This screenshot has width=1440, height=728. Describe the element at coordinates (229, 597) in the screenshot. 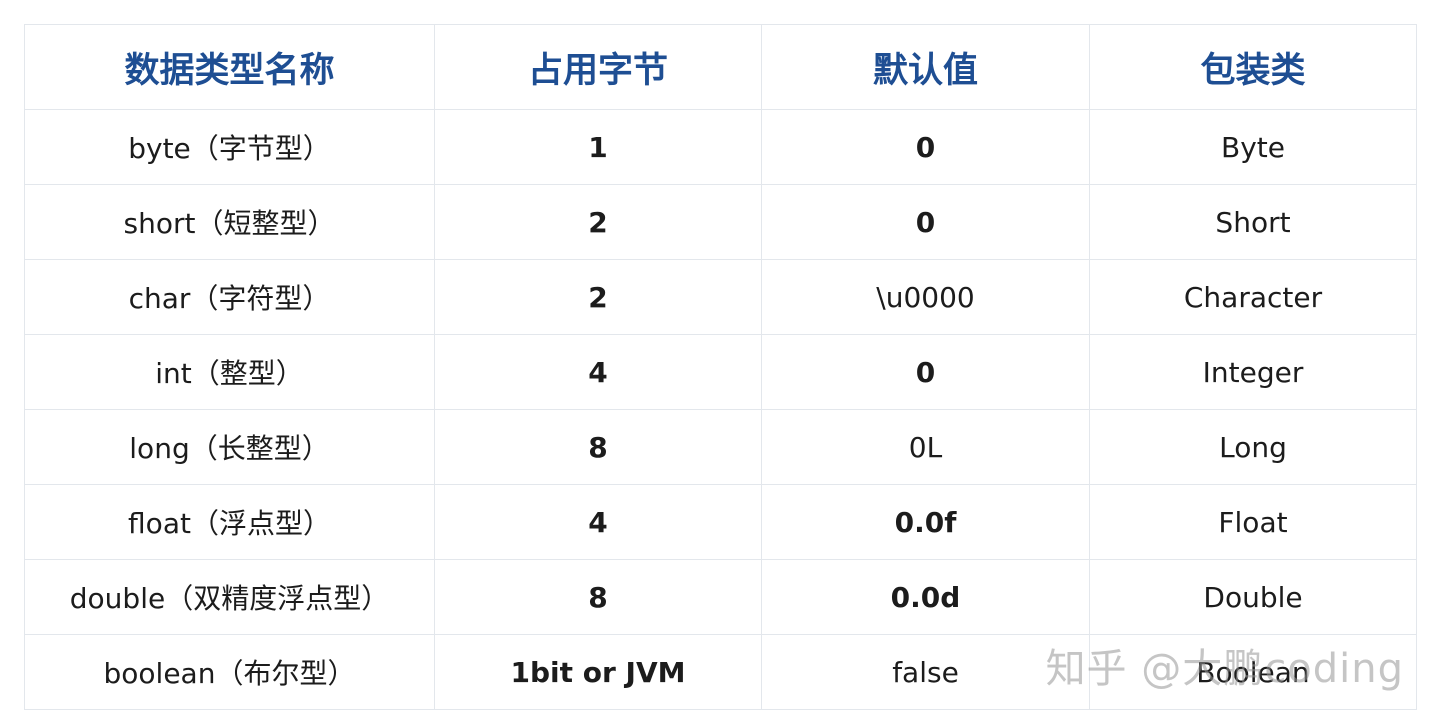

I see `cell-type-name: double（双精度浮点型）` at that location.